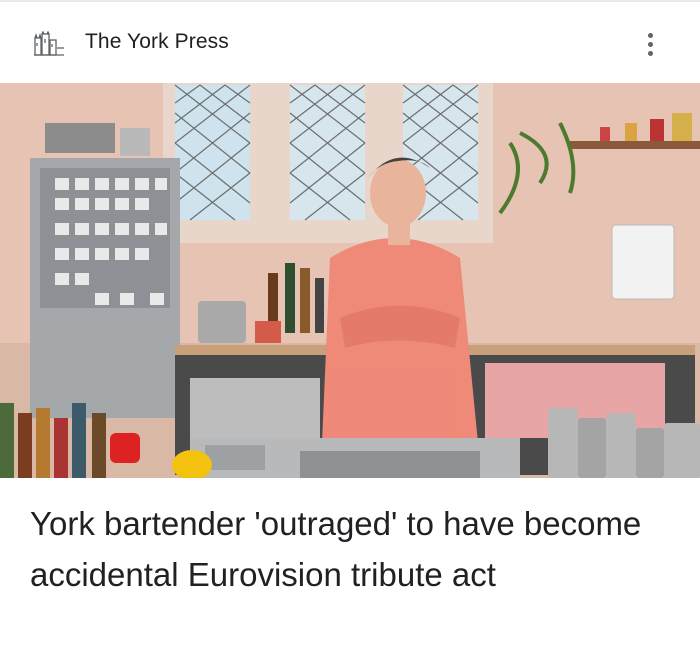 The image size is (700, 663). What do you see at coordinates (157, 42) in the screenshot?
I see `publisher-name: The York Press` at bounding box center [157, 42].